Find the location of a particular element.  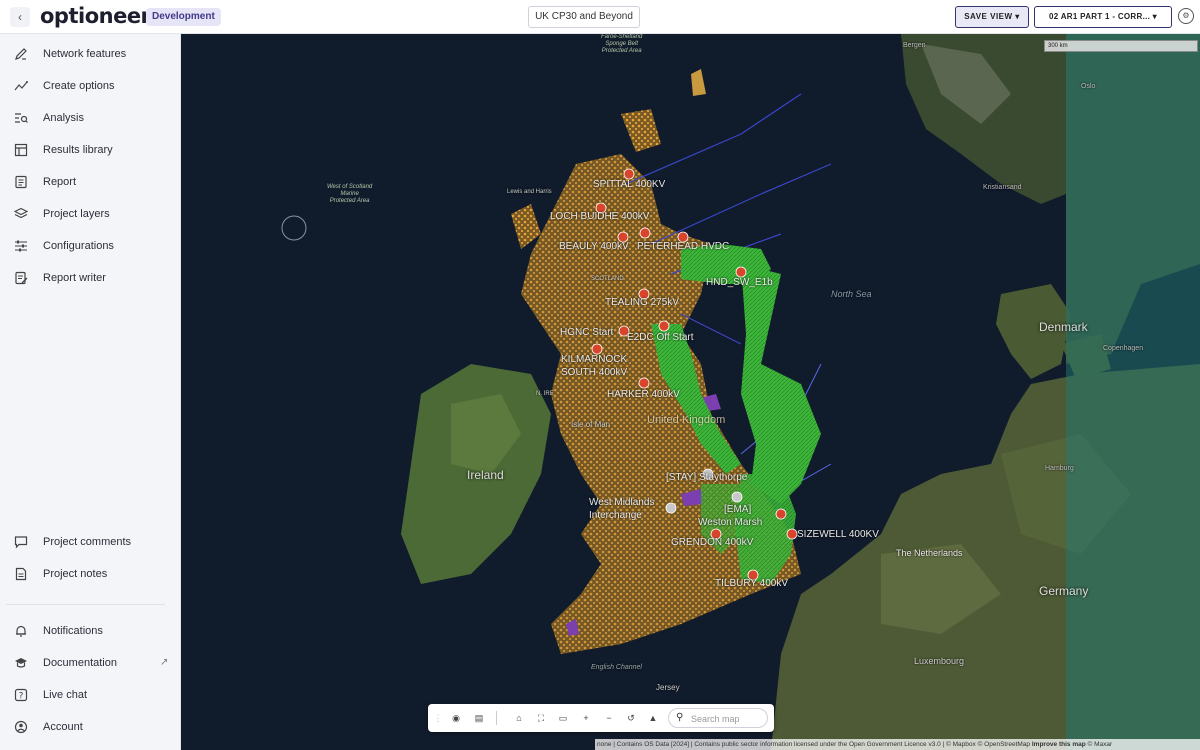

user-icon is located at coordinates (21, 727).